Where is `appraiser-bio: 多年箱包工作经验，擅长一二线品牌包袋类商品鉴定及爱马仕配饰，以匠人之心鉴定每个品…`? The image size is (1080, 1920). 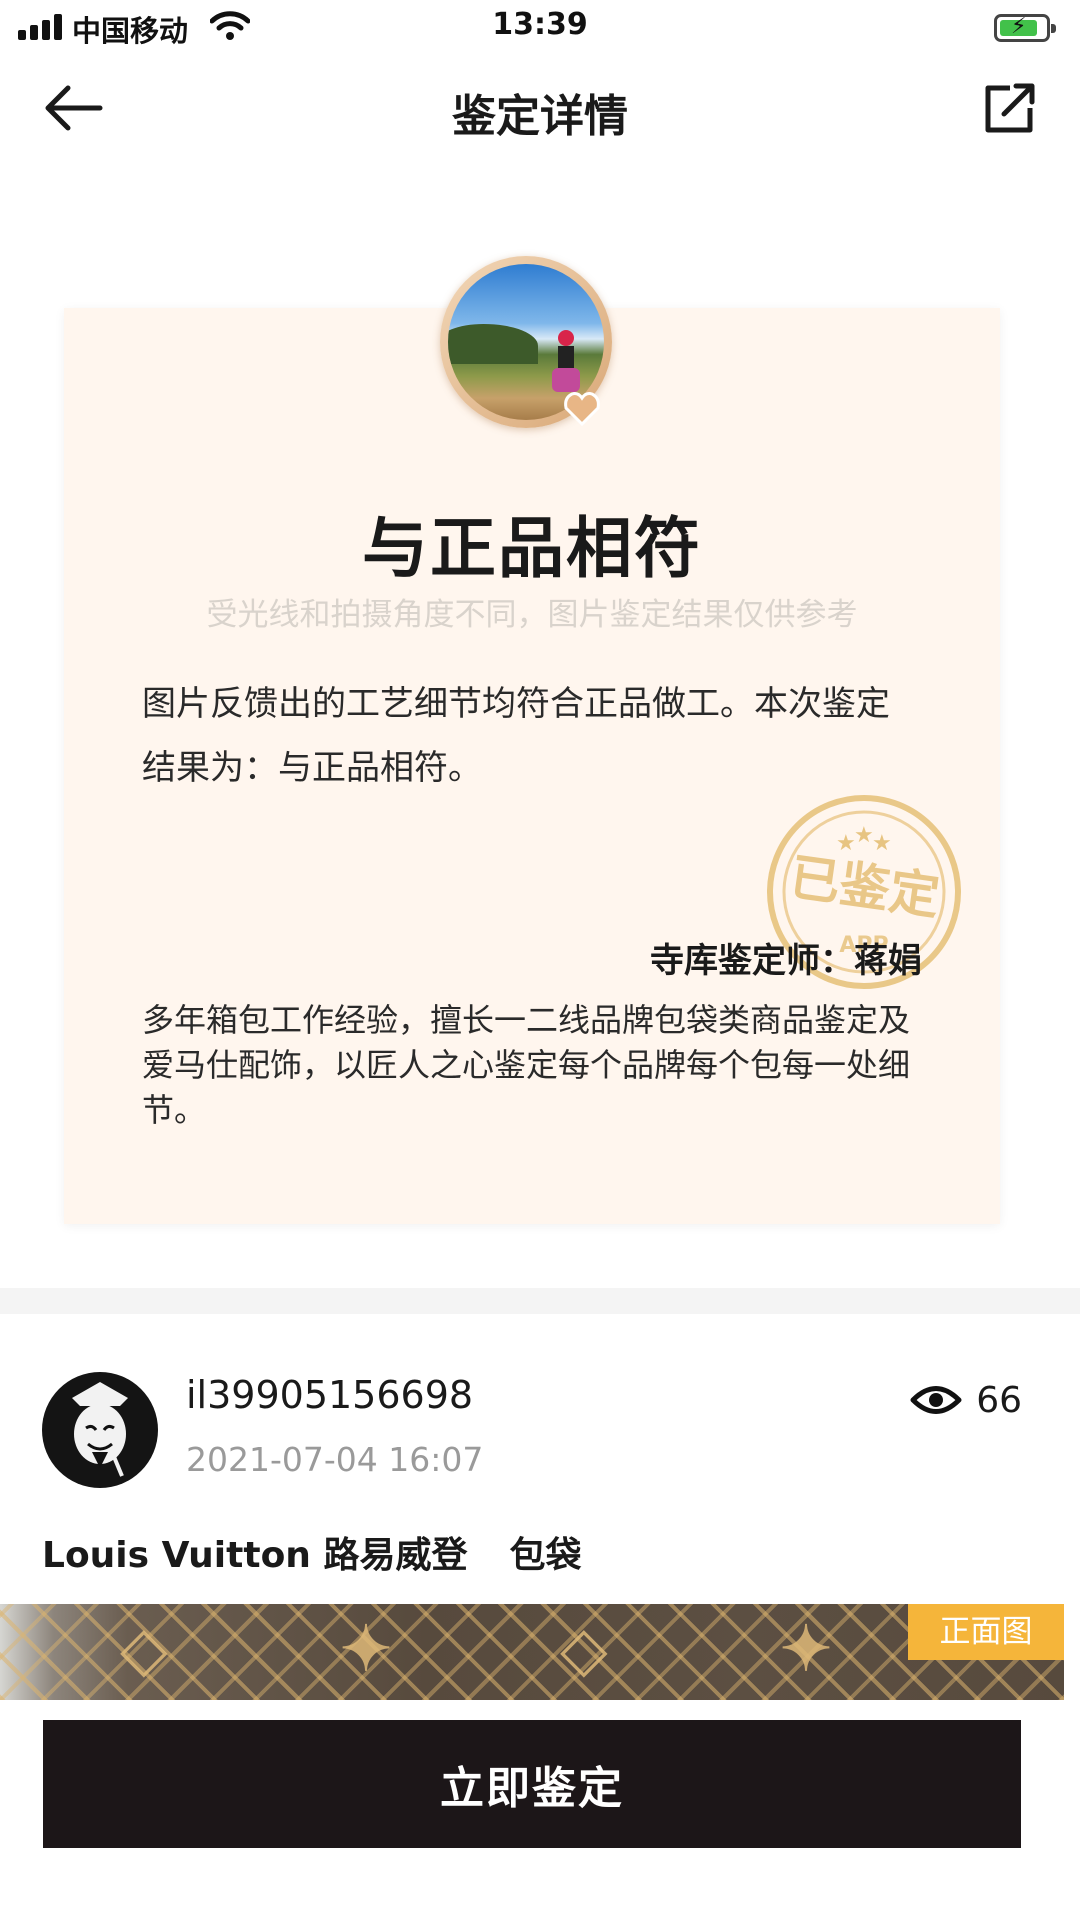 appraiser-bio: 多年箱包工作经验，擅长一二线品牌包袋类商品鉴定及爱马仕配饰，以匠人之心鉴定每个品… is located at coordinates (526, 1065).